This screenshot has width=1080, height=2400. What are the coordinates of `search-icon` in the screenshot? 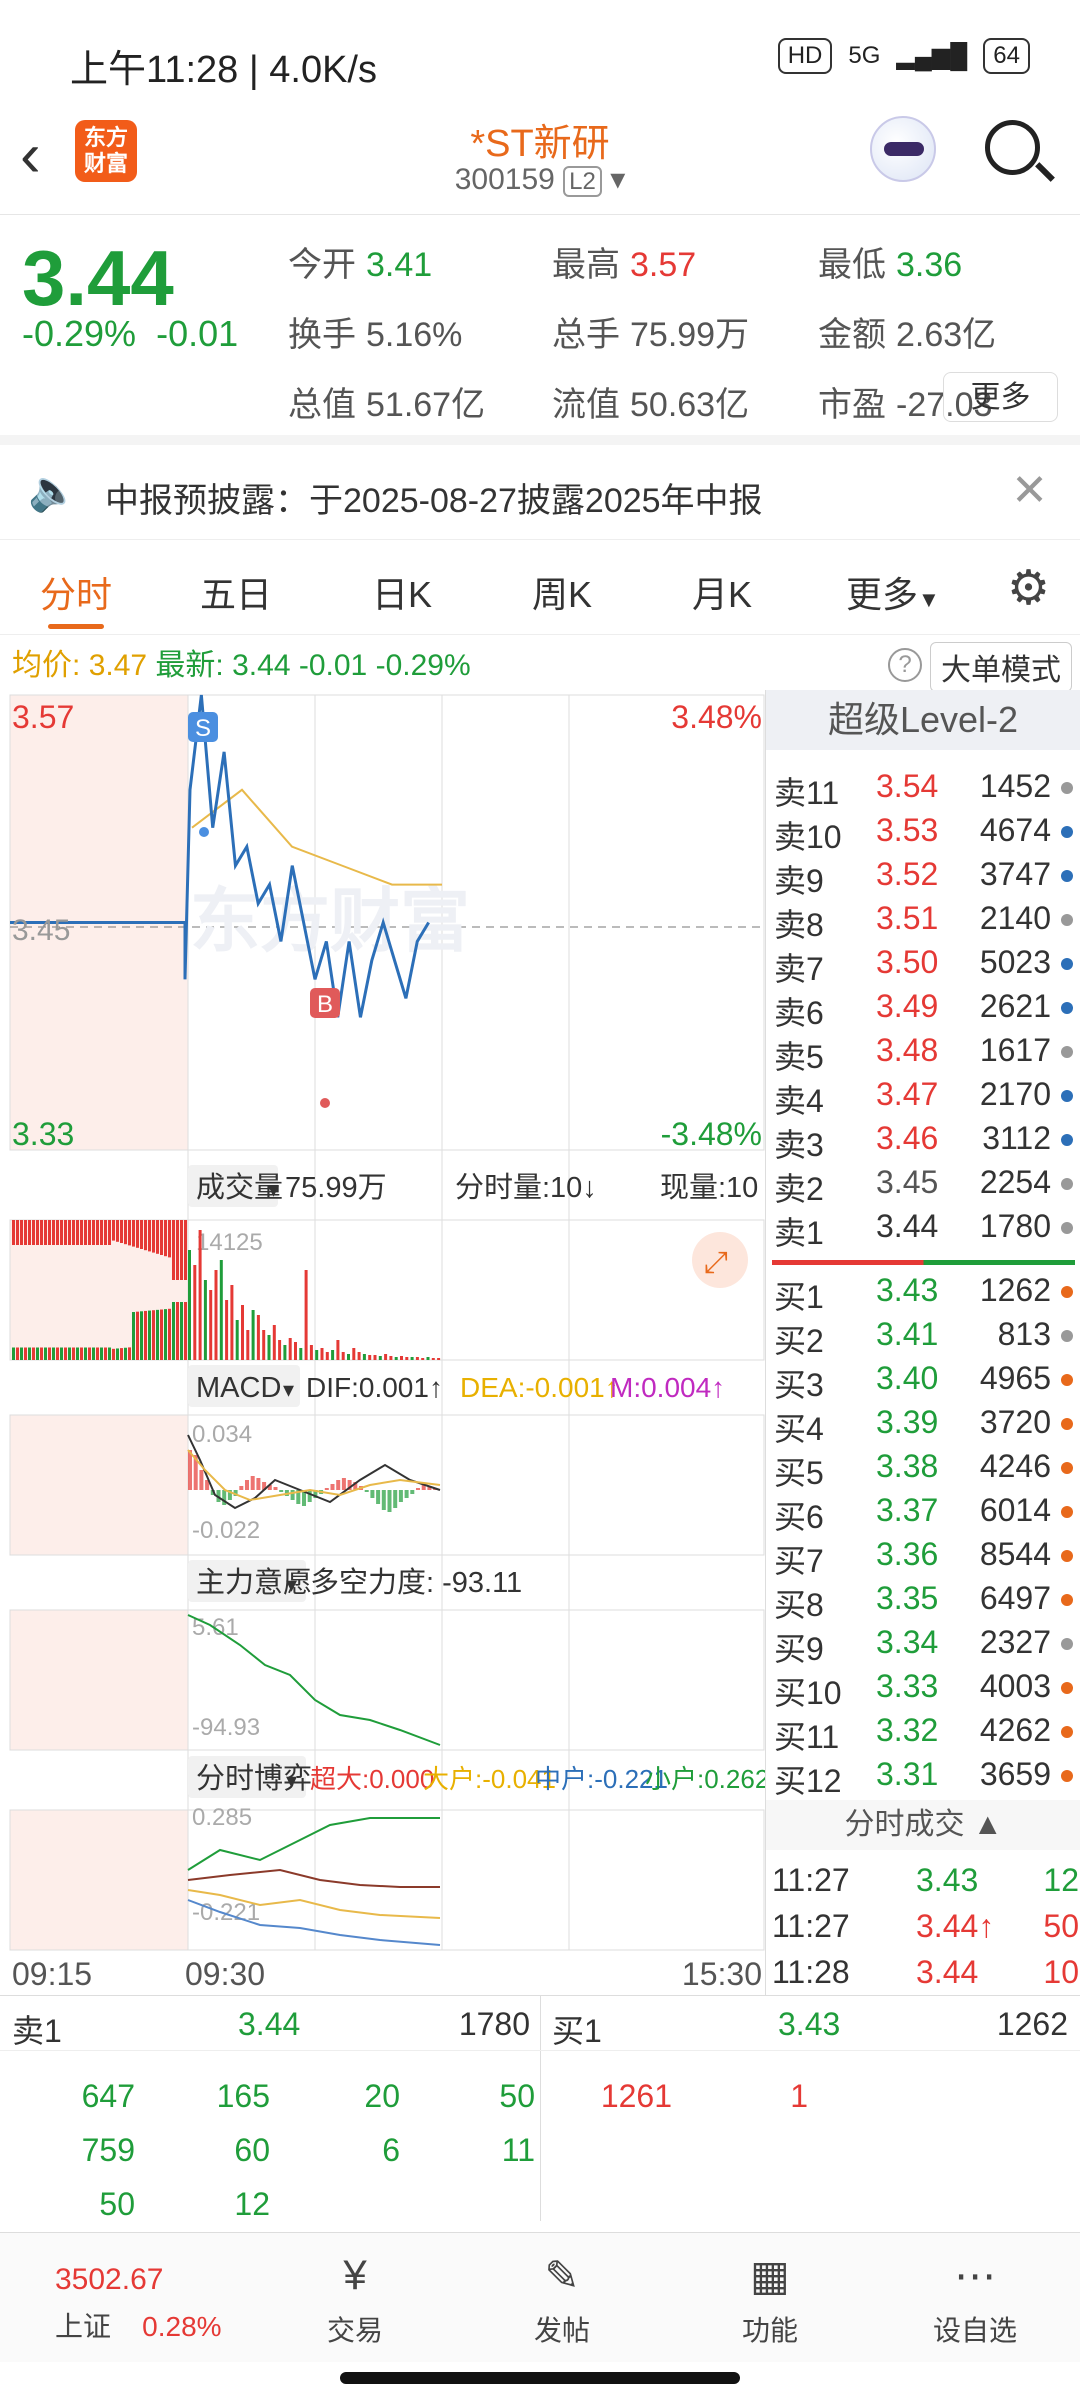 It's located at (1012, 147).